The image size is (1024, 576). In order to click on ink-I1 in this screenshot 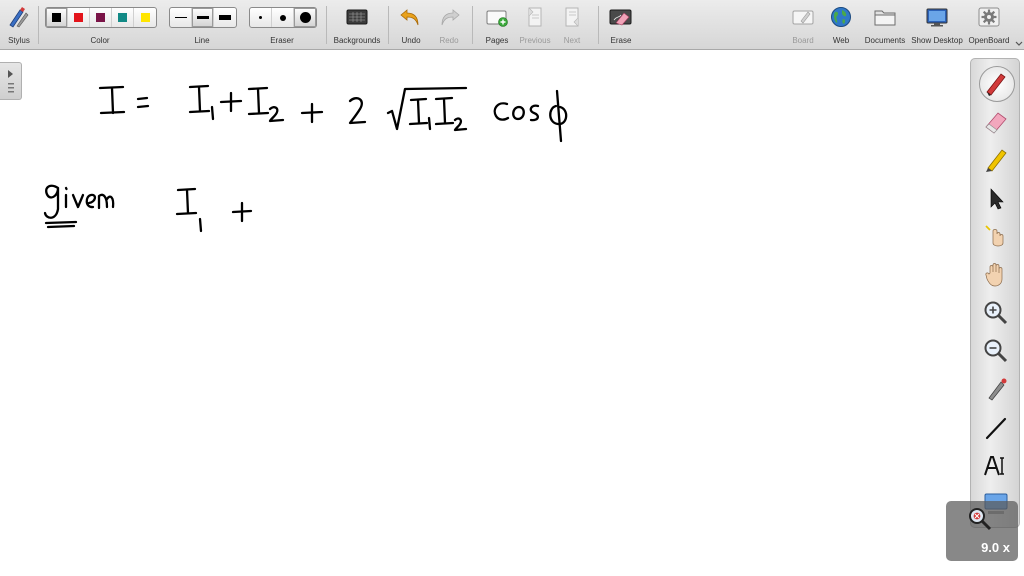, I will do `click(201, 102)`.